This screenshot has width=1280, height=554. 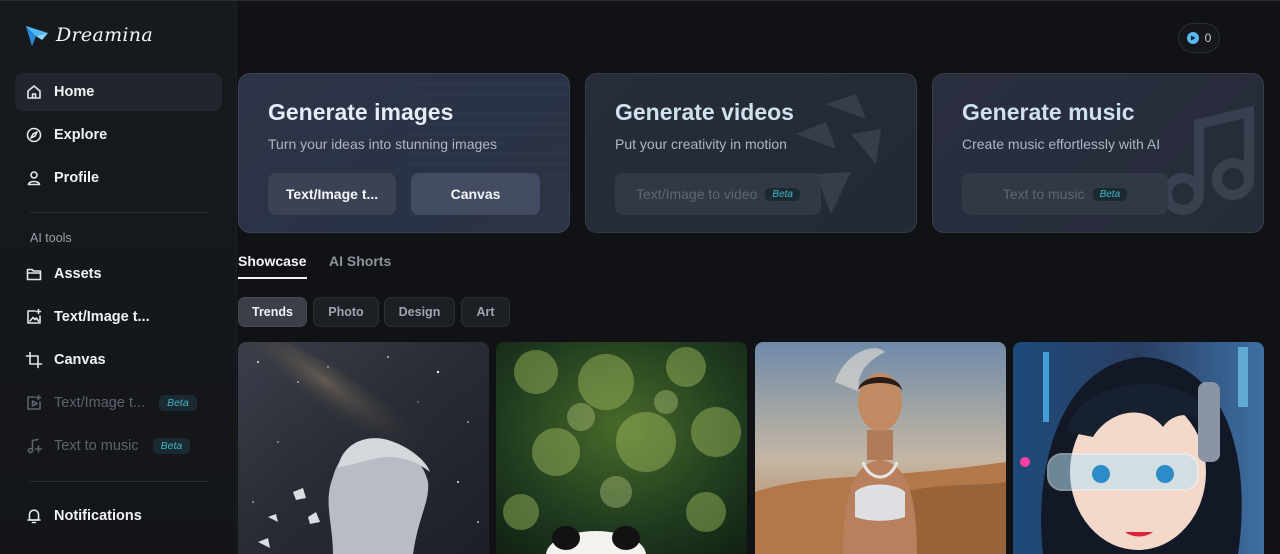 What do you see at coordinates (1208, 38) in the screenshot?
I see `credits-count: 0` at bounding box center [1208, 38].